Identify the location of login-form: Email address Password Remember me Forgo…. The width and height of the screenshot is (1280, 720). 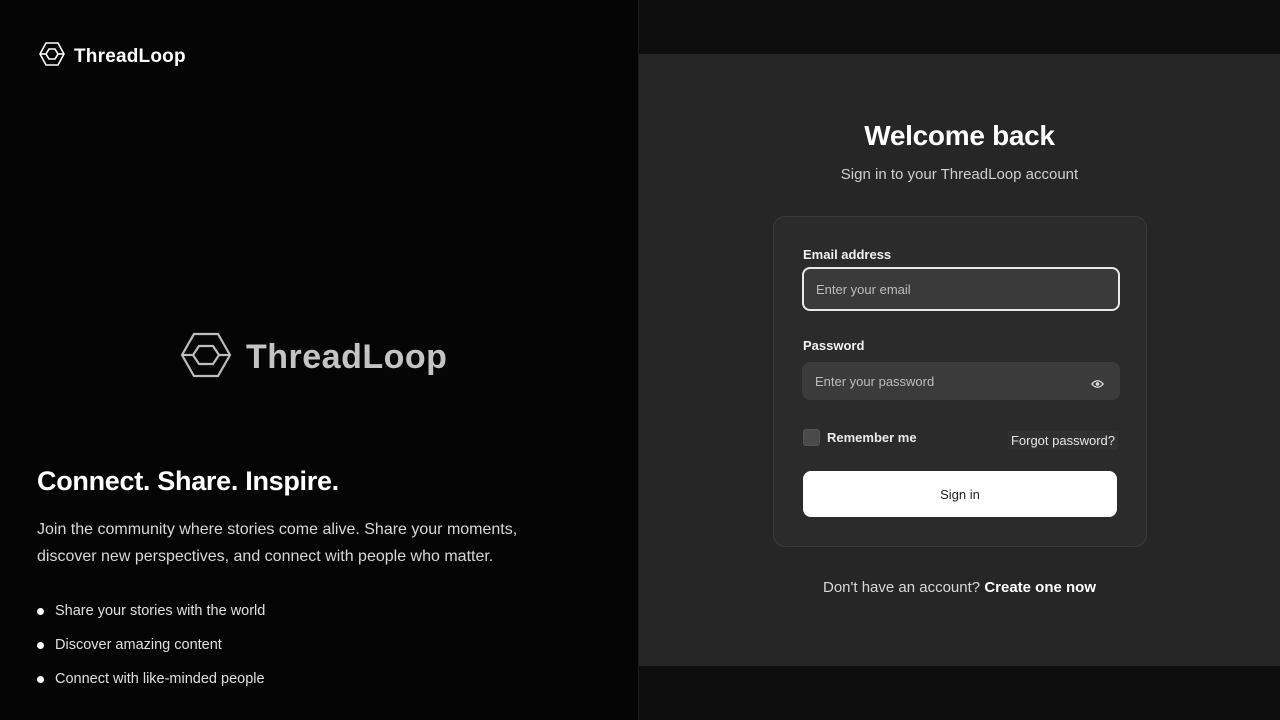
(960, 381).